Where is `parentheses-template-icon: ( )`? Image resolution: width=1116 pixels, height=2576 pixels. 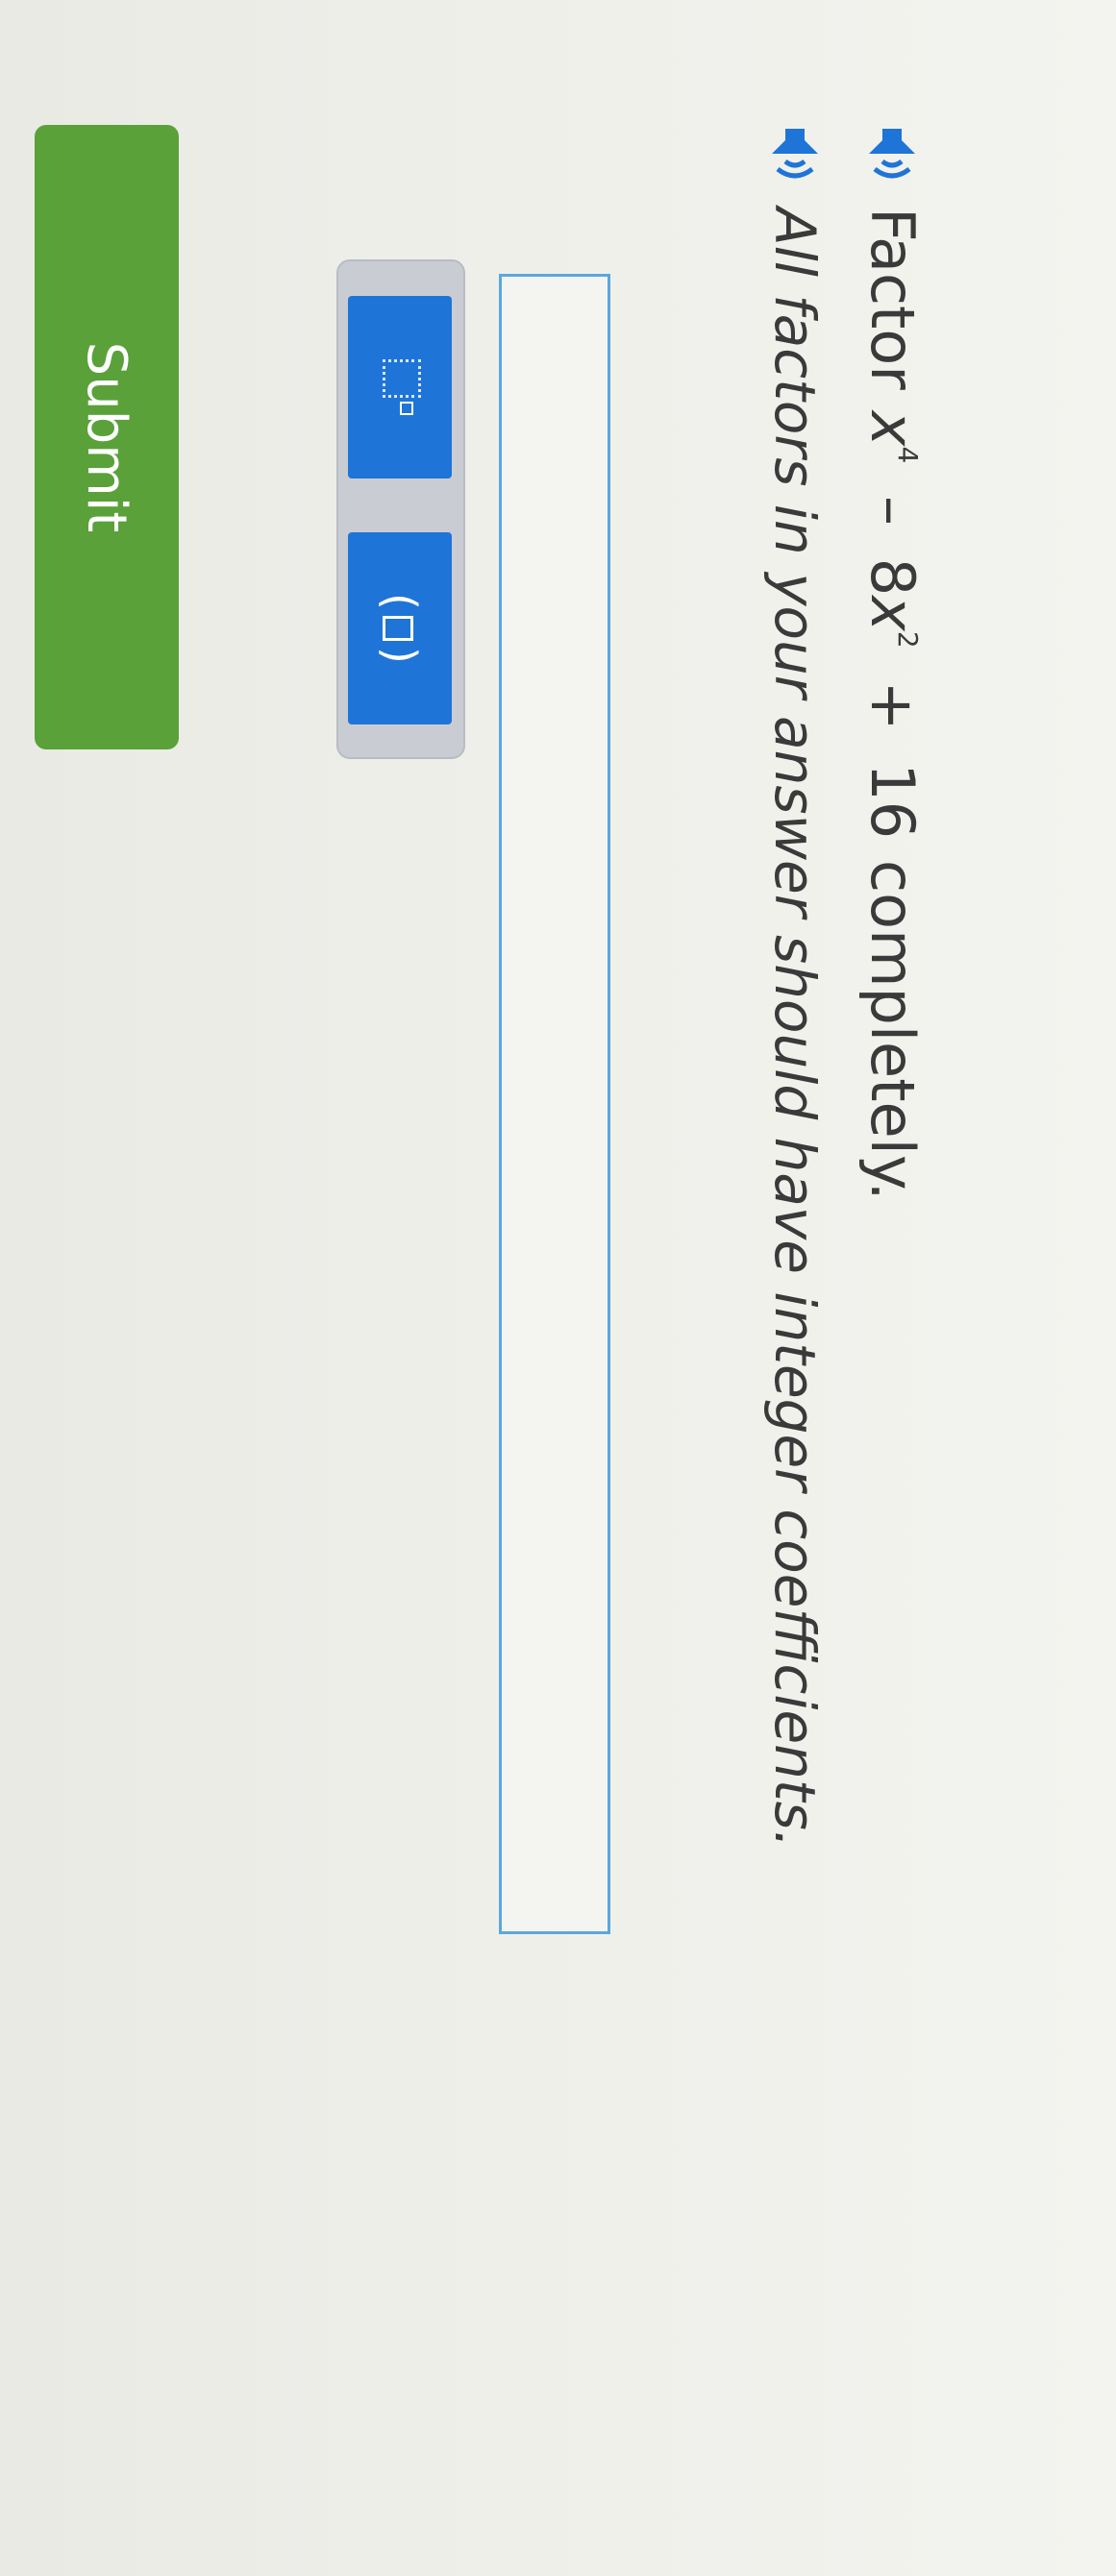 parentheses-template-icon: ( ) is located at coordinates (400, 628).